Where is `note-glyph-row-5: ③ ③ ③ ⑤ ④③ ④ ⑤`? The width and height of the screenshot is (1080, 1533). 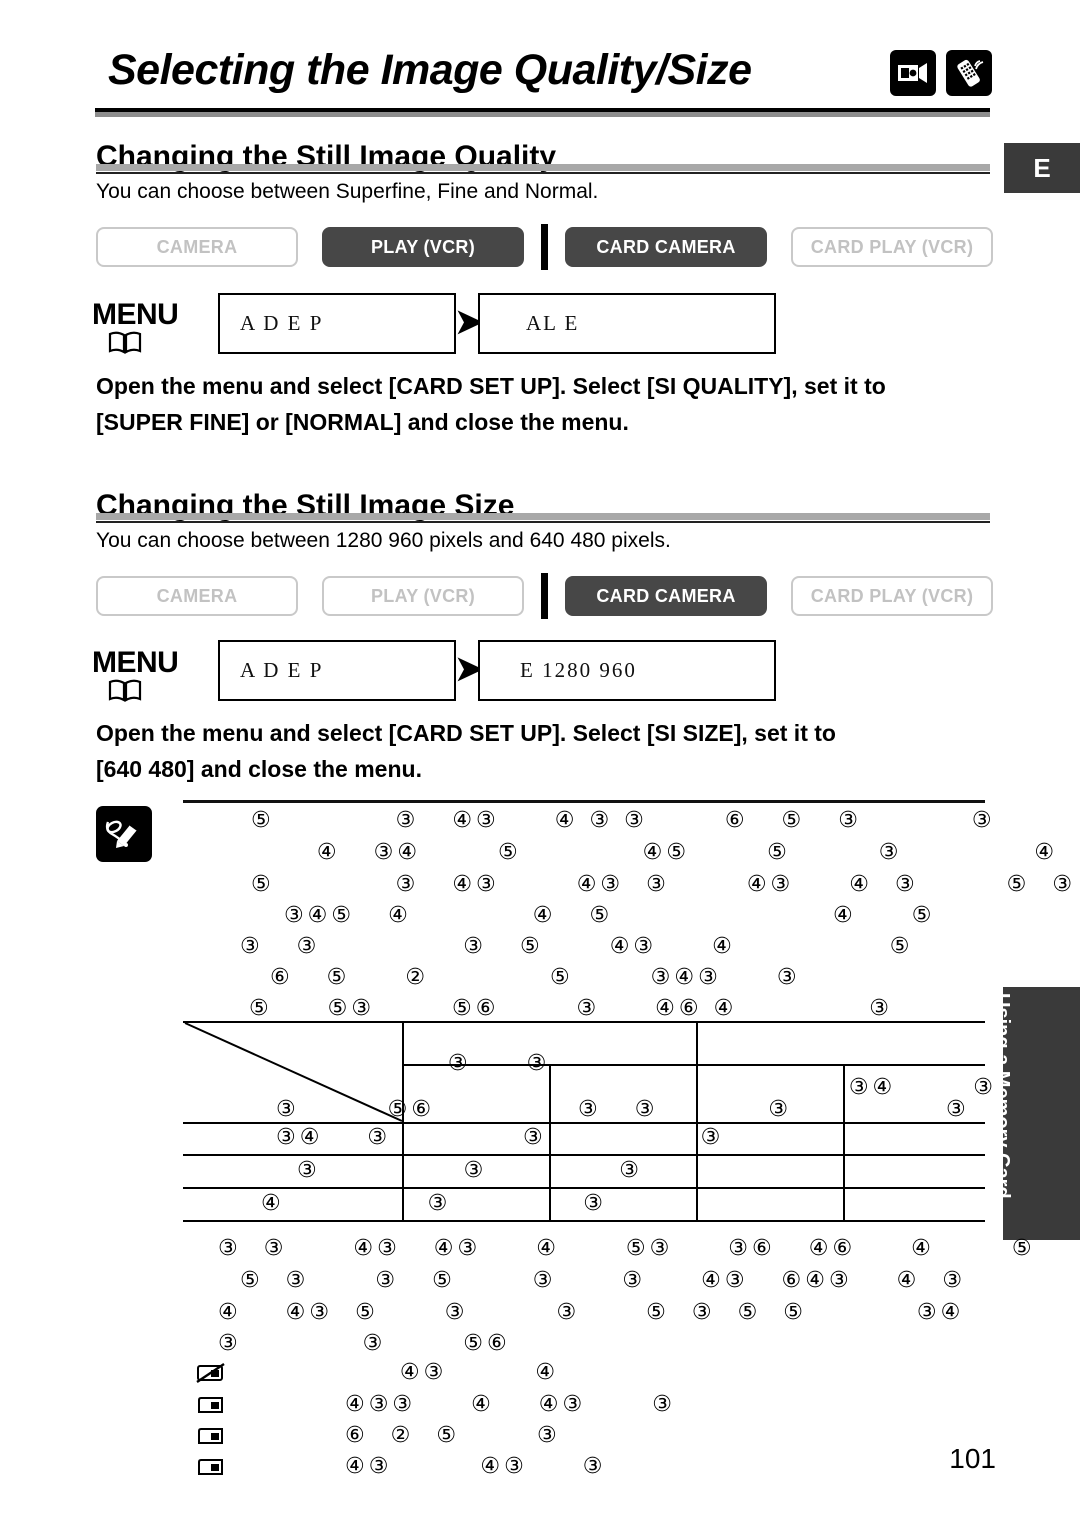 note-glyph-row-5: ③ ③ ③ ⑤ ④③ ④ ⑤ is located at coordinates (555, 946).